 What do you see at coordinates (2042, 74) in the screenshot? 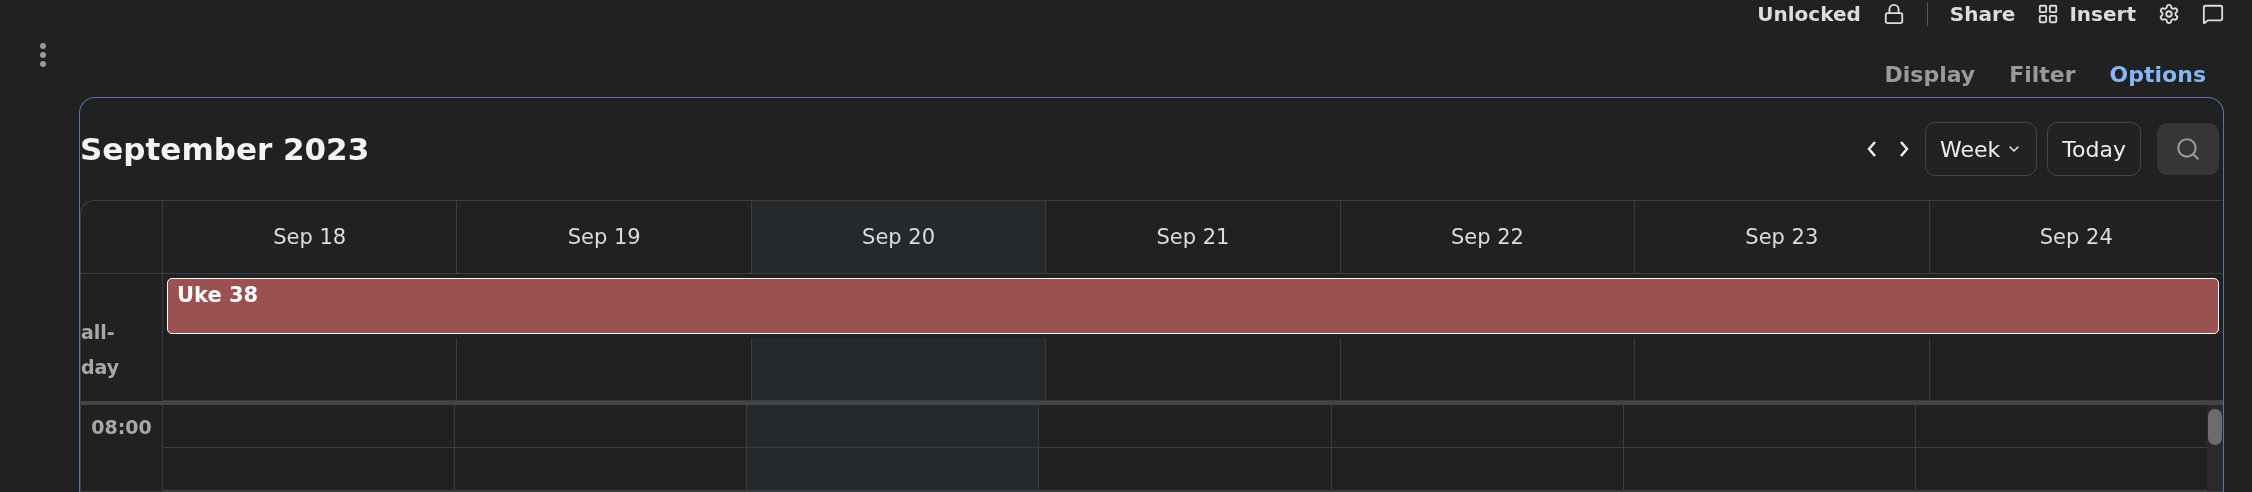
I see `view-tab: Filter` at bounding box center [2042, 74].